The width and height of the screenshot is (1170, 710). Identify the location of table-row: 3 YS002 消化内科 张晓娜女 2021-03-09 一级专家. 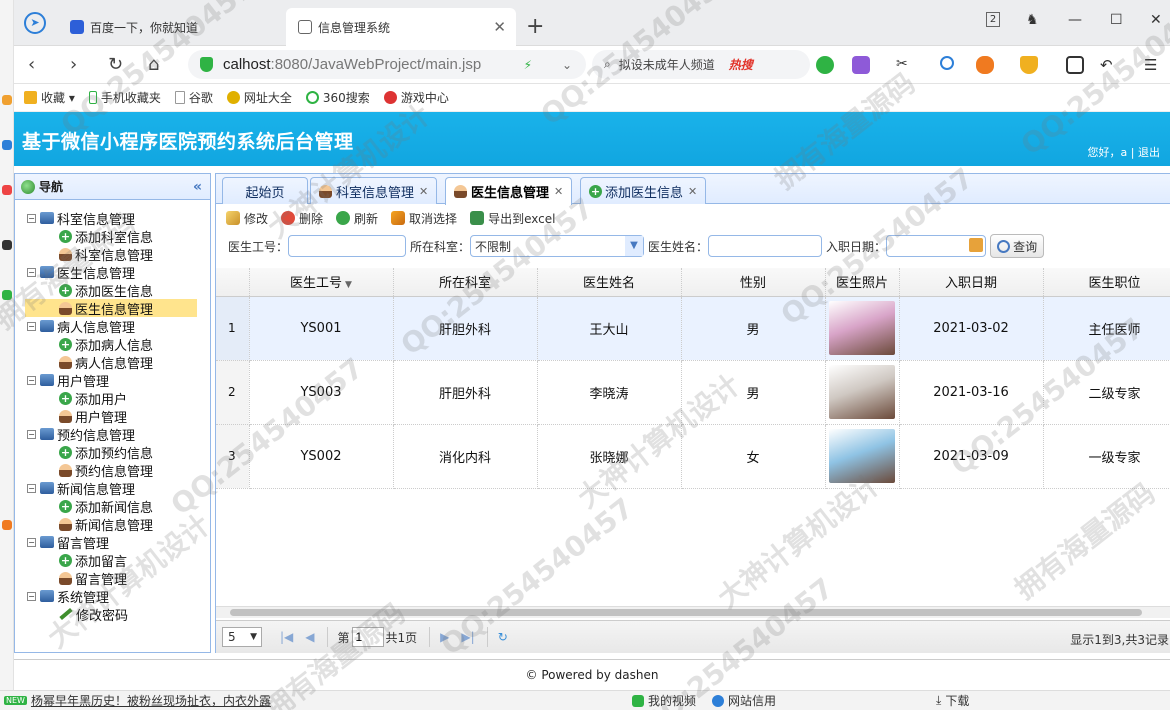
(693, 456).